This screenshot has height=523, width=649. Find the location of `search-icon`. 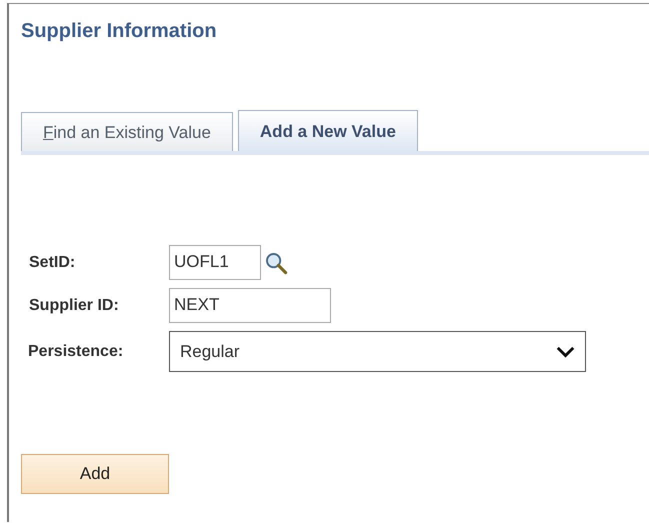

search-icon is located at coordinates (276, 262).